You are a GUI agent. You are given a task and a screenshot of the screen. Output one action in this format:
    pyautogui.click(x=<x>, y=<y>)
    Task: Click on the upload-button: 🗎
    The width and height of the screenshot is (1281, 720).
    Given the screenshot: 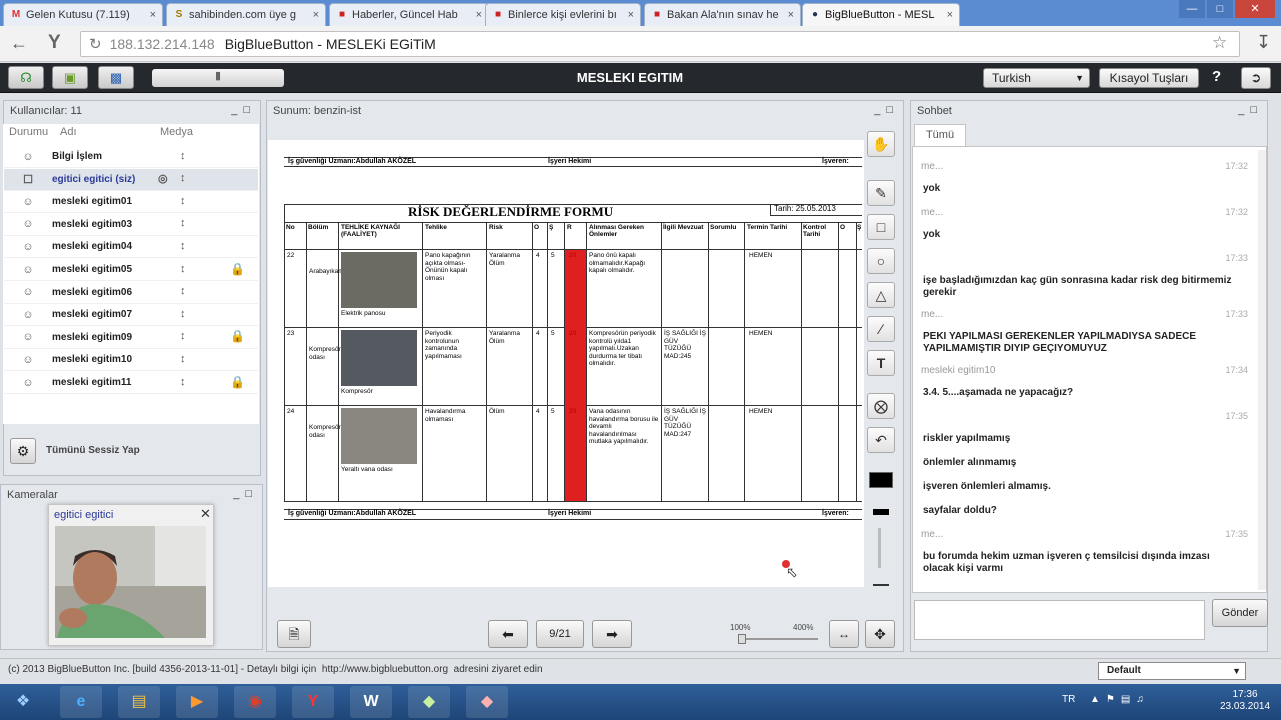 What is the action you would take?
    pyautogui.click(x=294, y=634)
    